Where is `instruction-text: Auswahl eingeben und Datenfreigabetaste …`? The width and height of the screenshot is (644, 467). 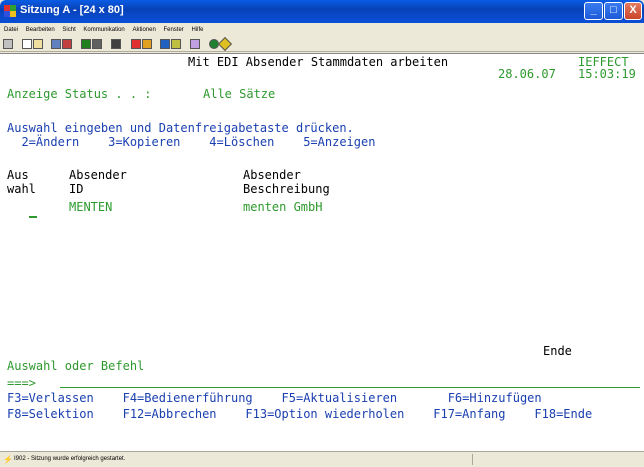 instruction-text: Auswahl eingeben und Datenfreigabetaste … is located at coordinates (180, 128).